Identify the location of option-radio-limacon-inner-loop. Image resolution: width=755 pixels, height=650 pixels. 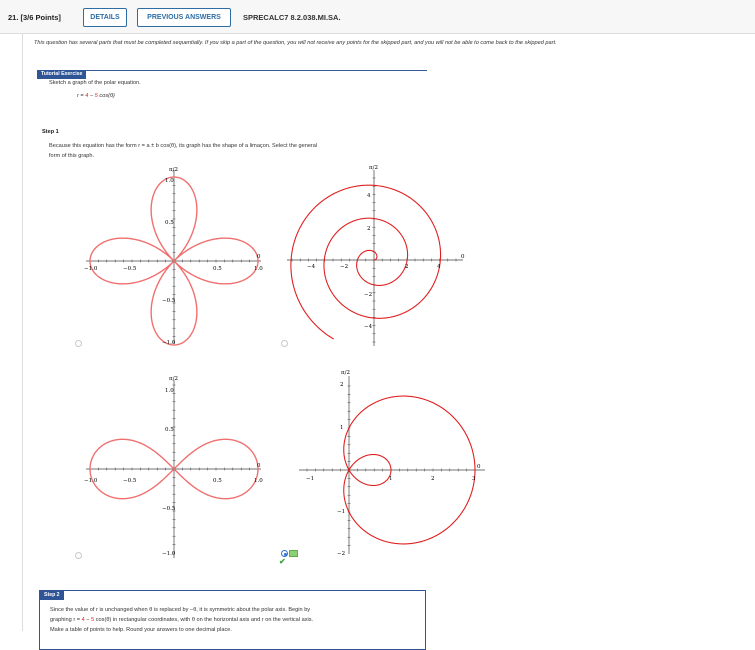
(284, 553).